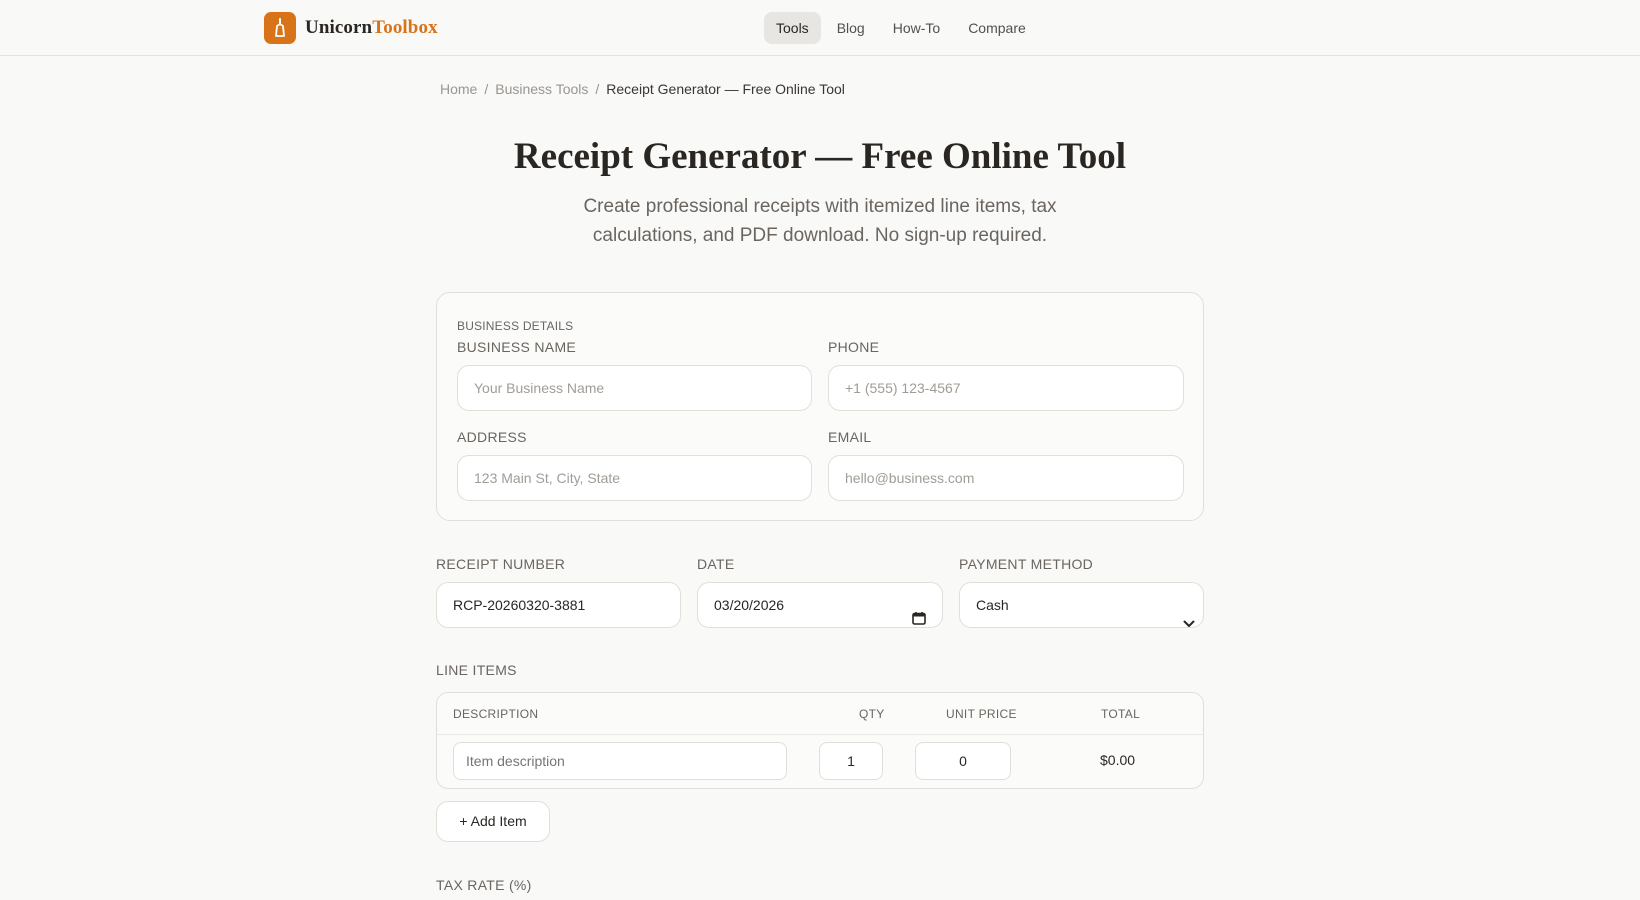 This screenshot has height=900, width=1640. Describe the element at coordinates (519, 605) in the screenshot. I see `receipt-number-value: RCP-20260320-3881` at that location.